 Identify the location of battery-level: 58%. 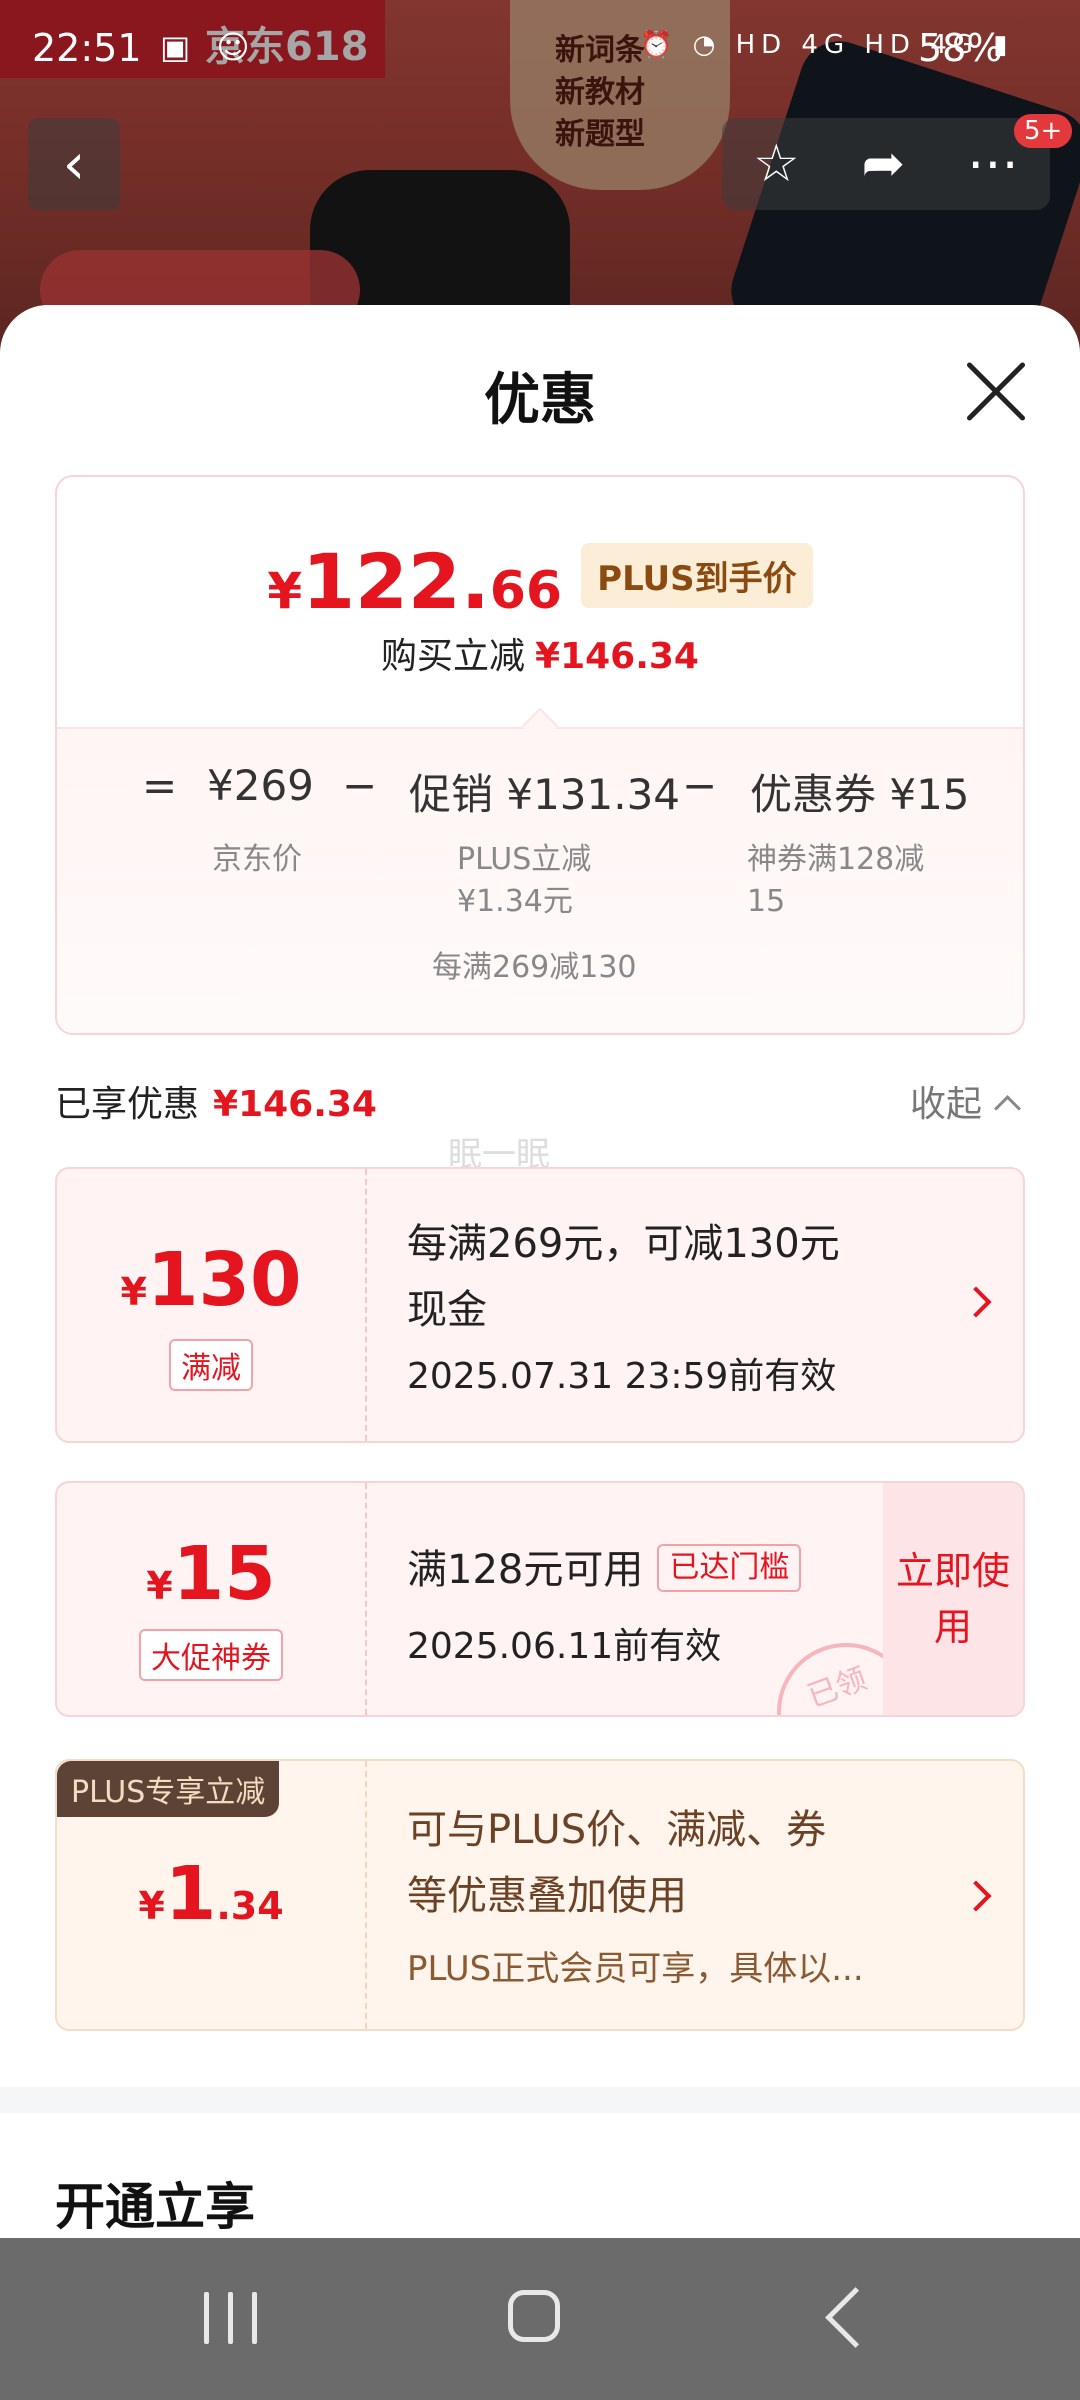
(960, 48).